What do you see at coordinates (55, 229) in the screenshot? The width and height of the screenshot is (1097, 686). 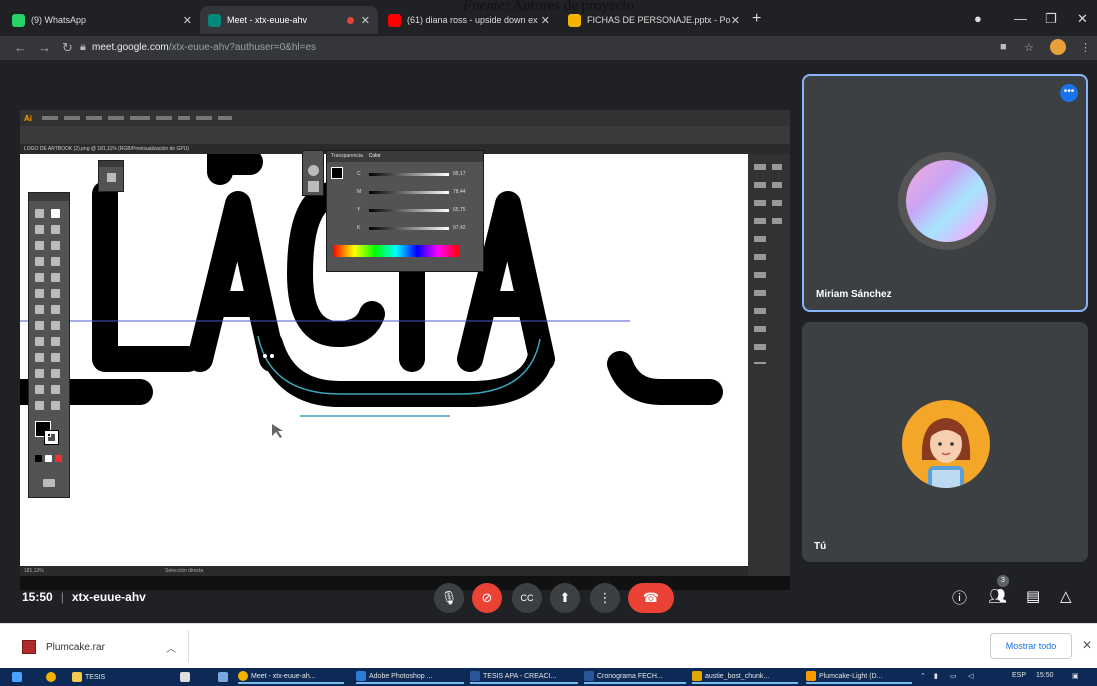 I see `lasso-icon` at bounding box center [55, 229].